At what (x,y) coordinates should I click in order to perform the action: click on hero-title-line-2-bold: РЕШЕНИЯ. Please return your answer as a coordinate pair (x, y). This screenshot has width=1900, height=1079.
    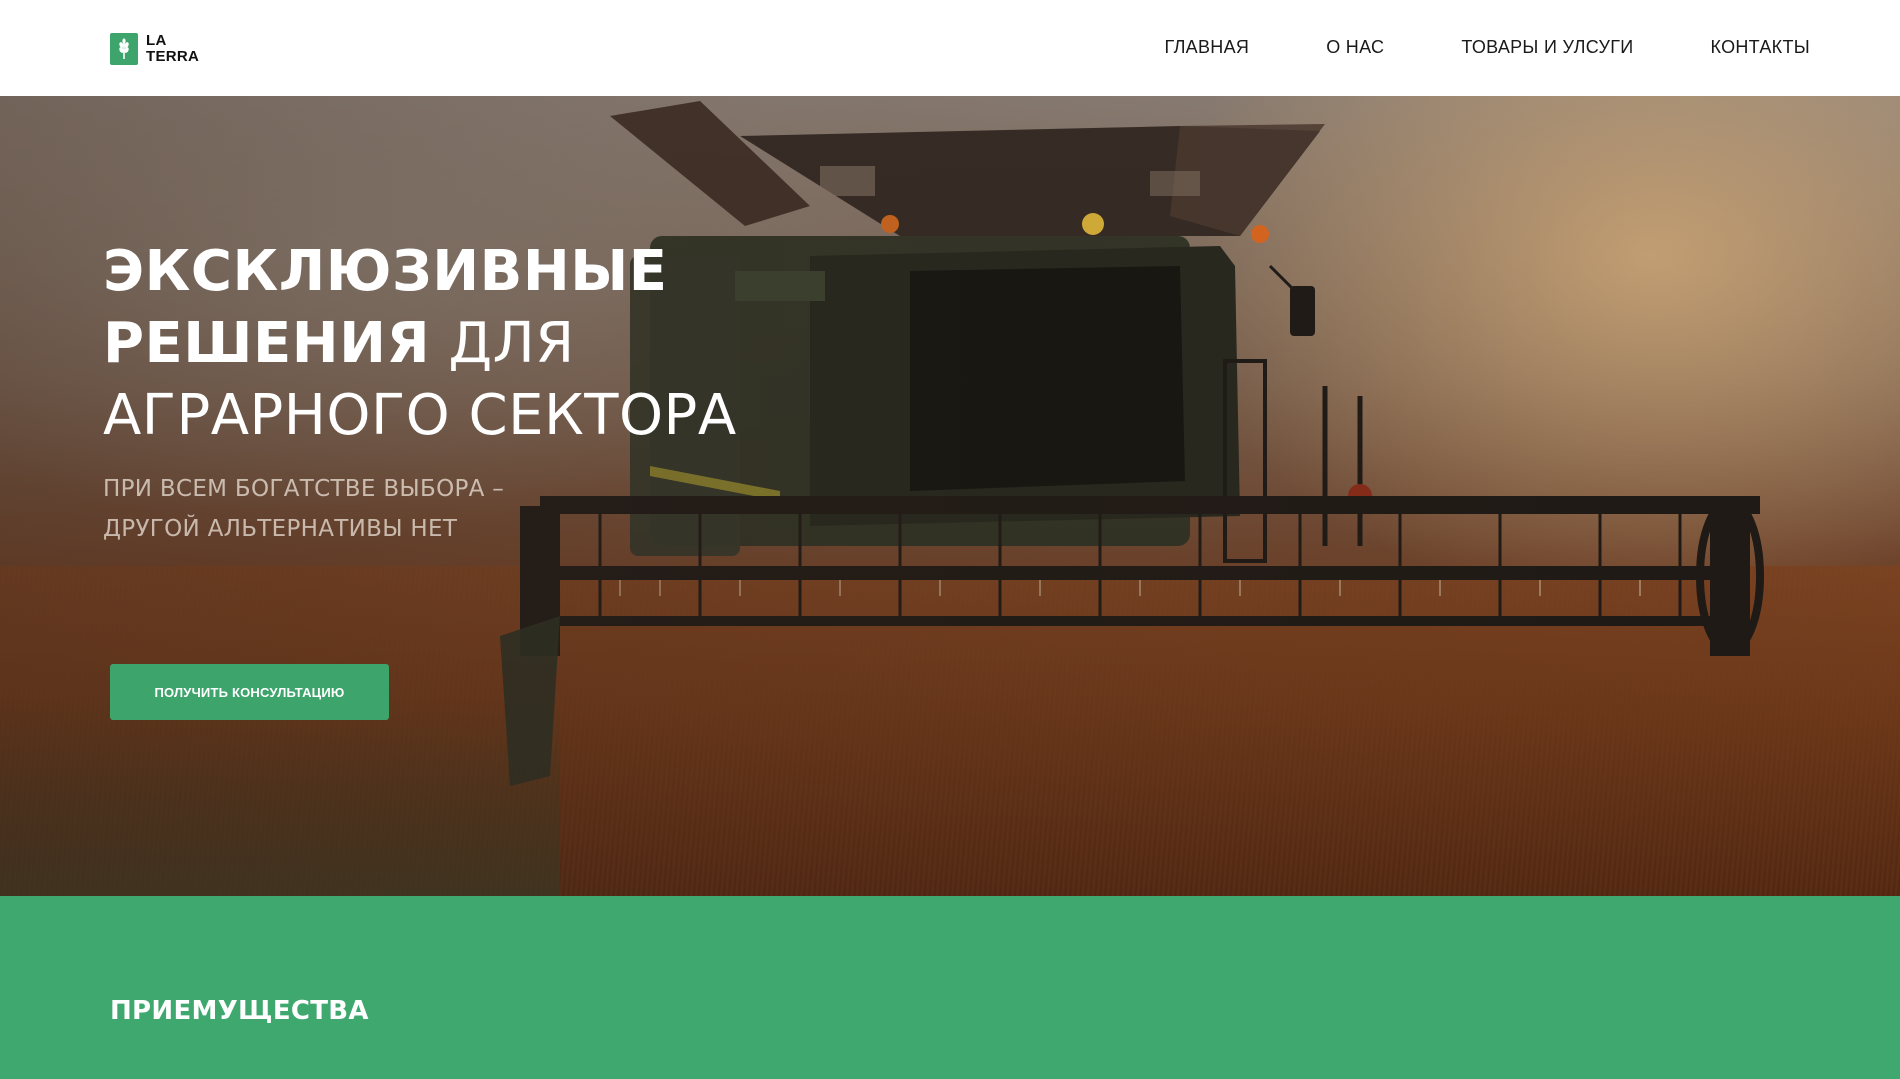
    Looking at the image, I should click on (267, 343).